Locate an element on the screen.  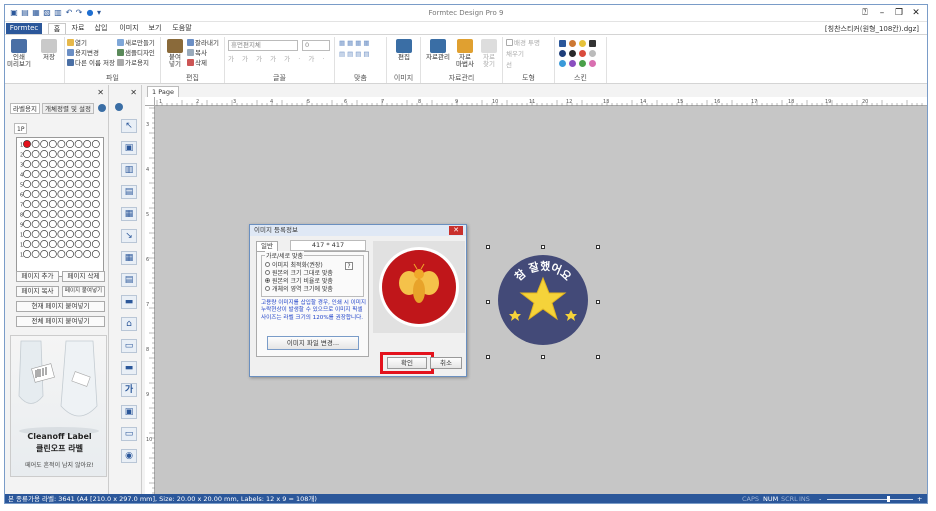
tab-label-paper: 라벨용지 is located at coordinates (25, 108).